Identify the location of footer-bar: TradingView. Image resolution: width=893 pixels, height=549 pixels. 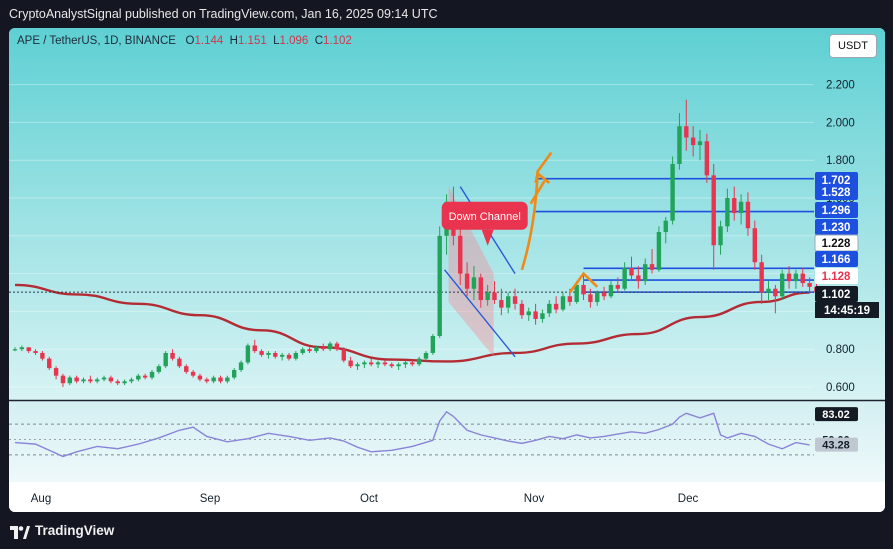
(446, 532).